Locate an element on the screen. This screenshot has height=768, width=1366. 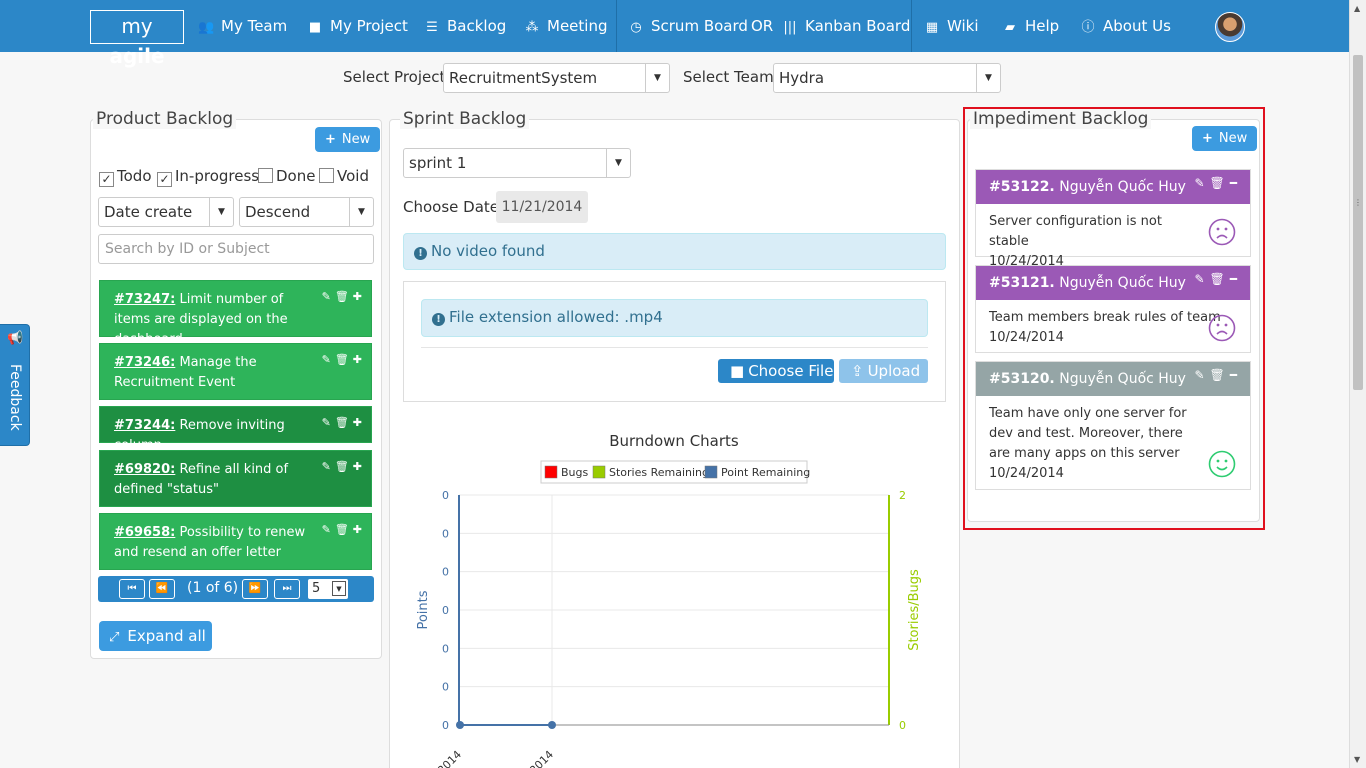
nav-kanban-board: ||| Kanban Board is located at coordinates (846, 26).